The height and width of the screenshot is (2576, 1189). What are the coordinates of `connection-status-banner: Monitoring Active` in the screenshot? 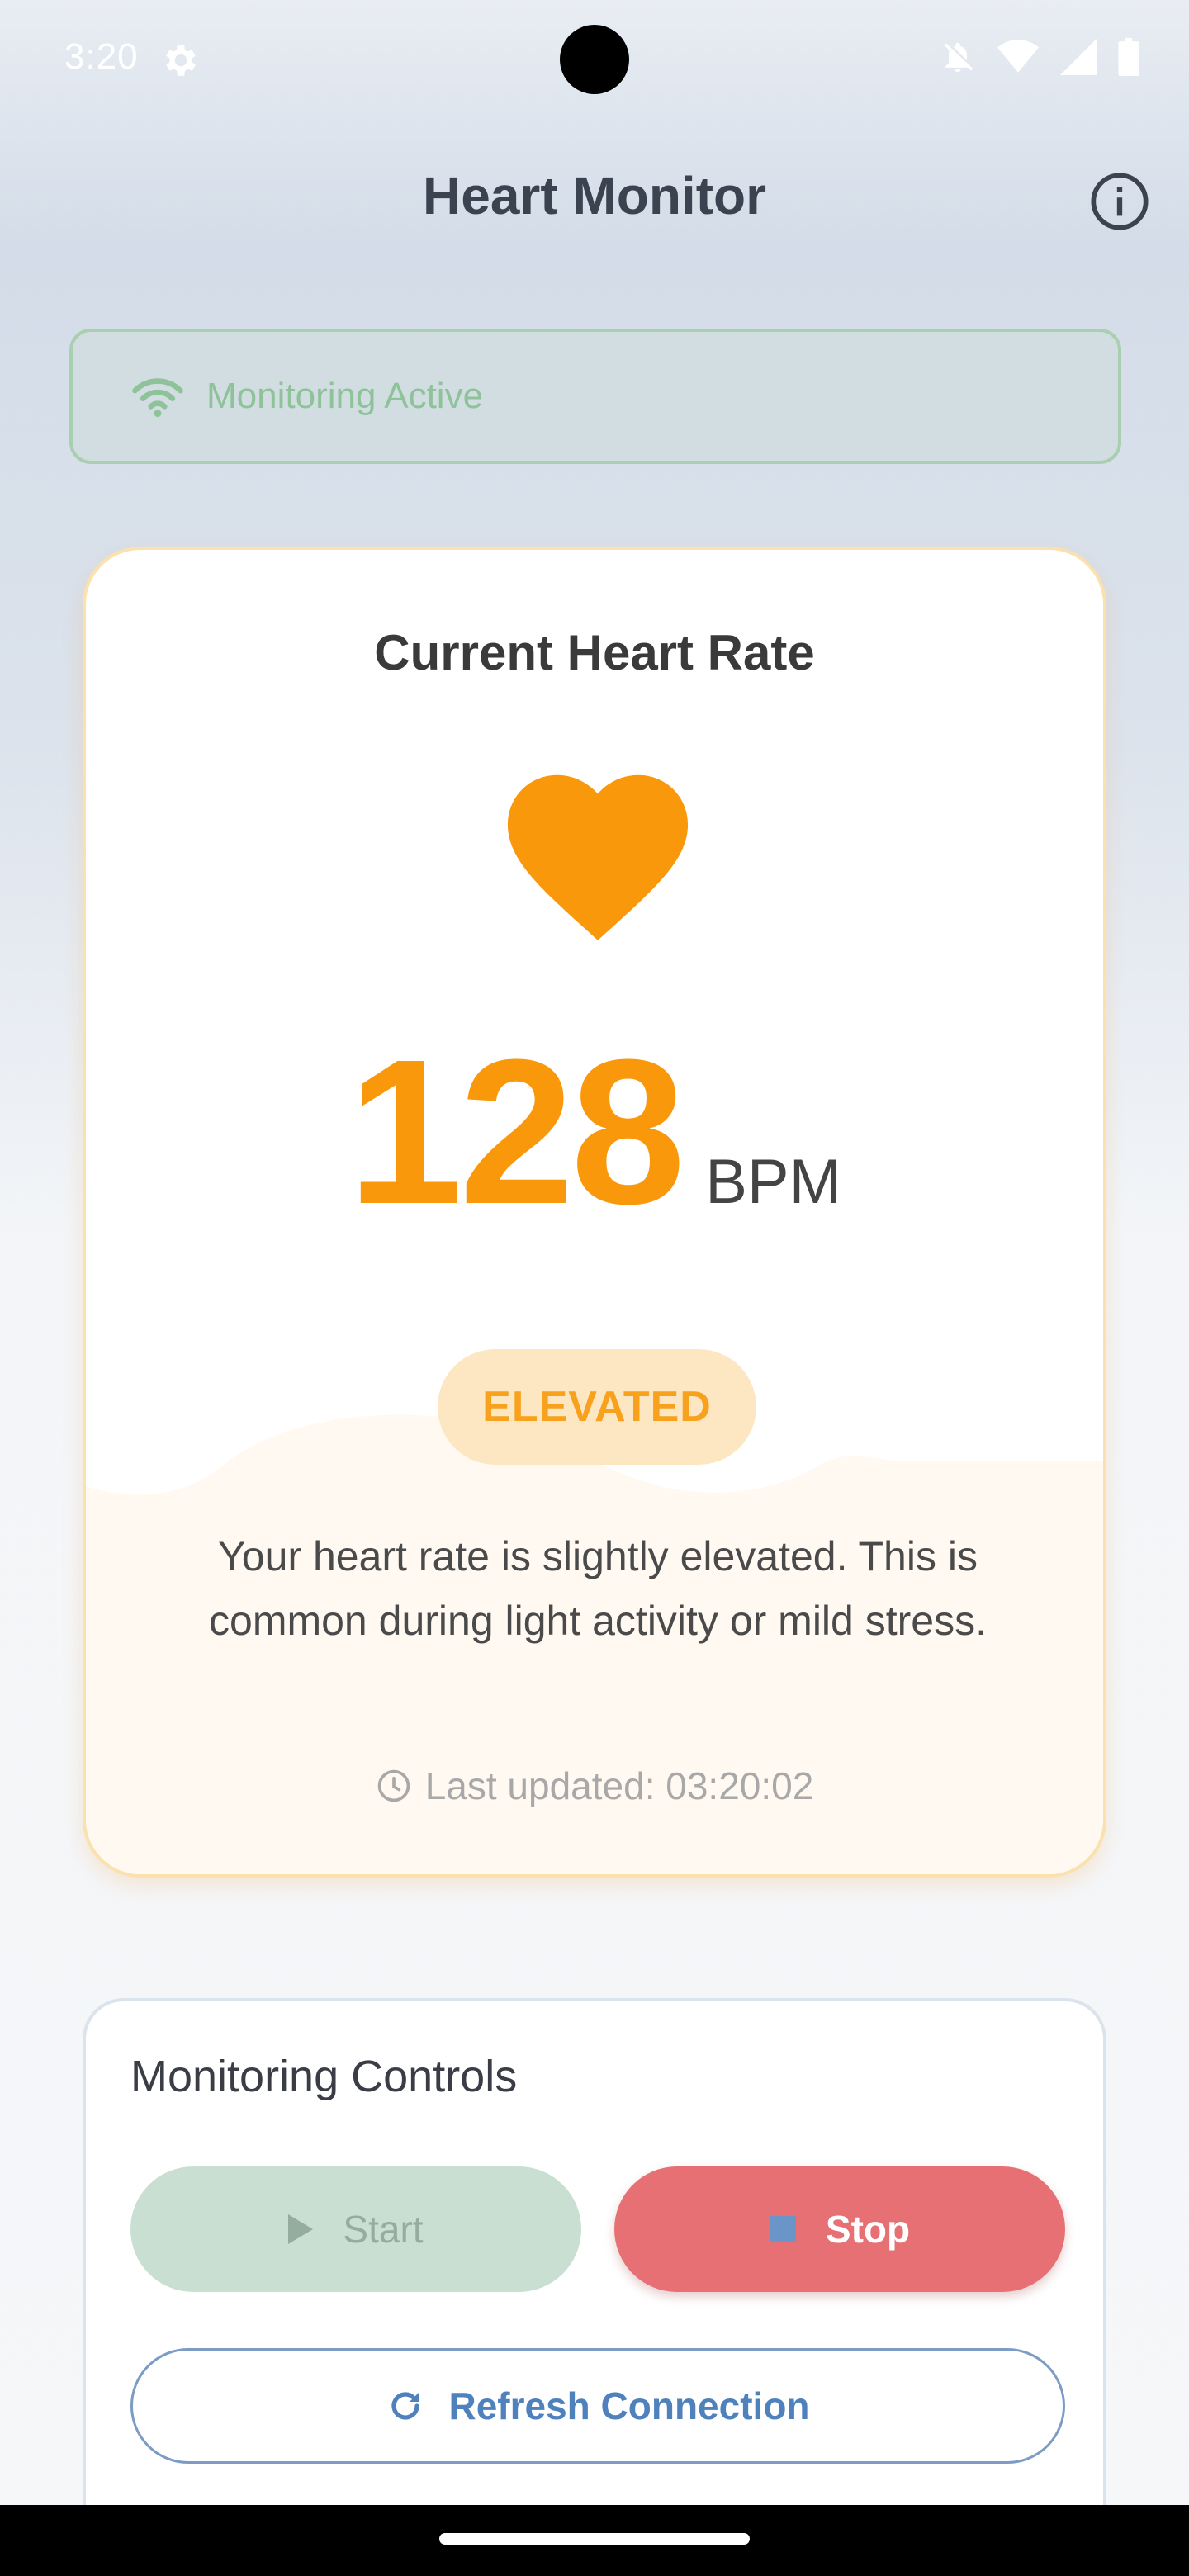 It's located at (595, 396).